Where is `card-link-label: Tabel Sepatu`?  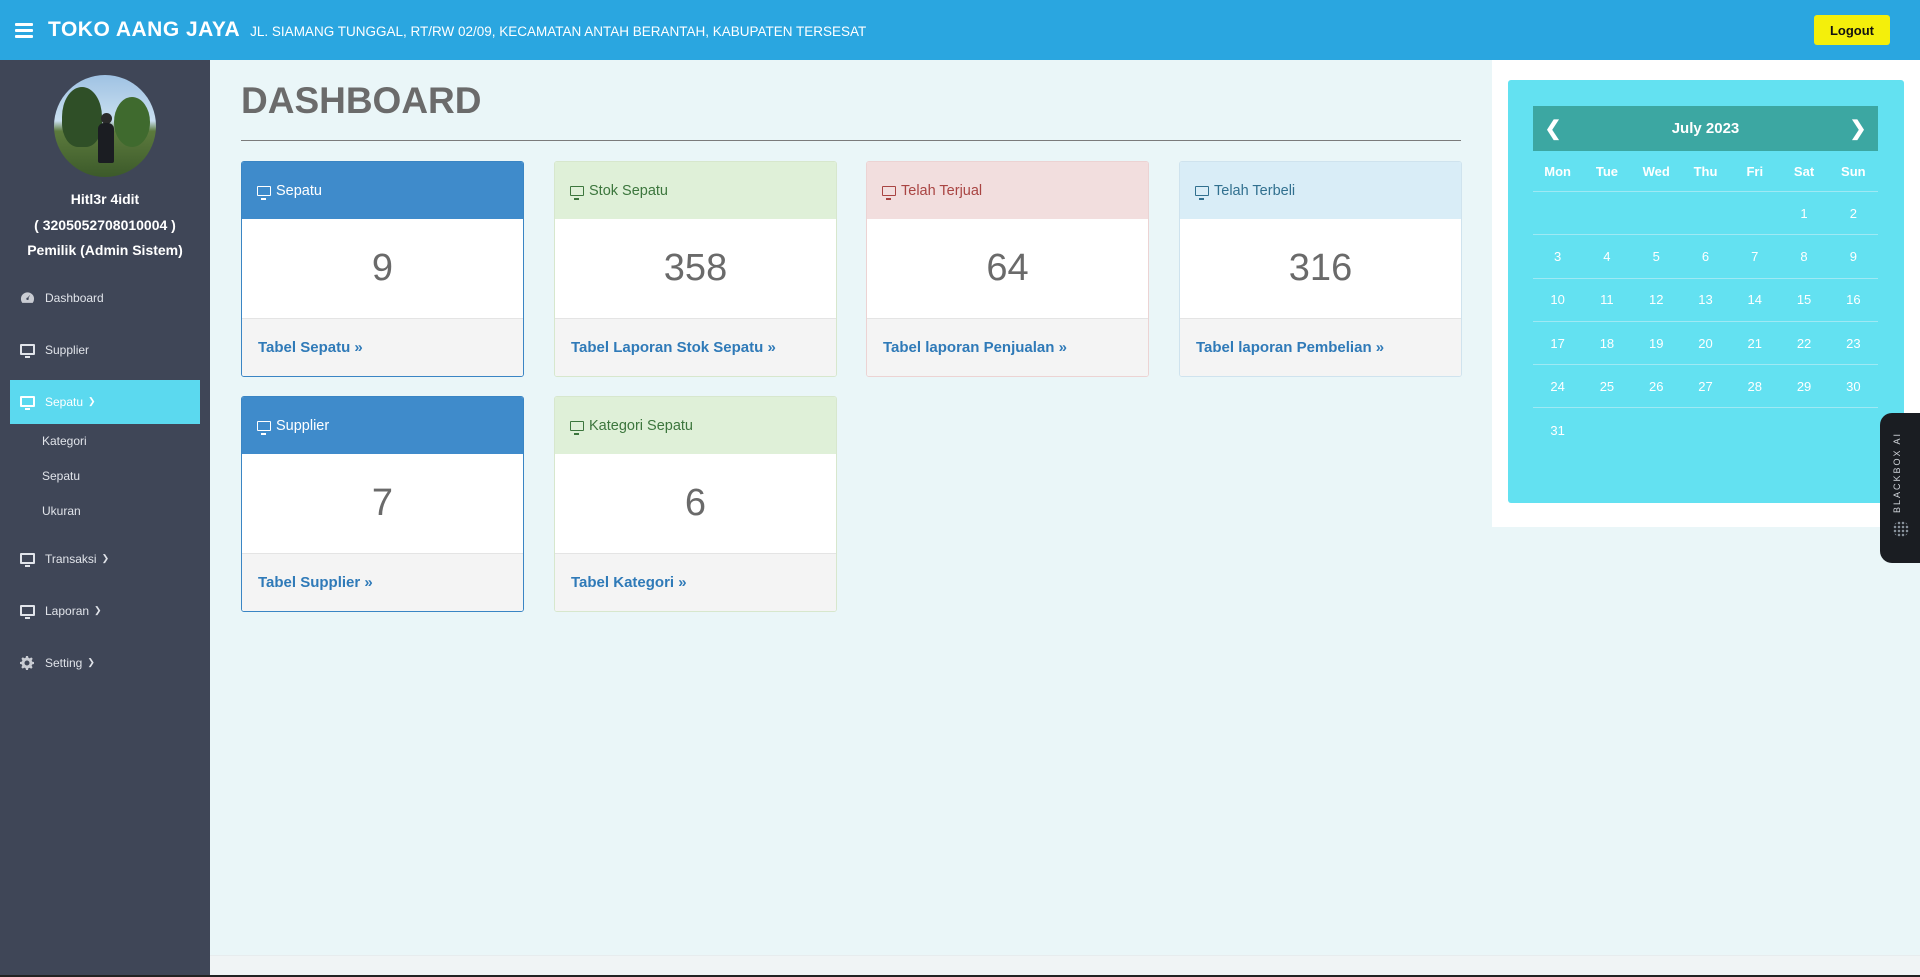
card-link-label: Tabel Sepatu is located at coordinates (304, 347).